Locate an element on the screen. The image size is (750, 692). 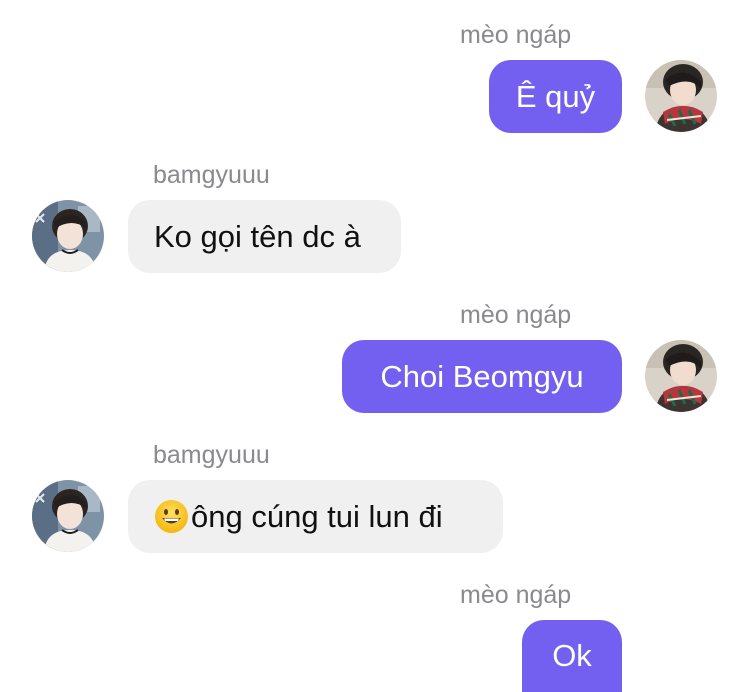
message-text: Ê quỷ is located at coordinates (555, 96).